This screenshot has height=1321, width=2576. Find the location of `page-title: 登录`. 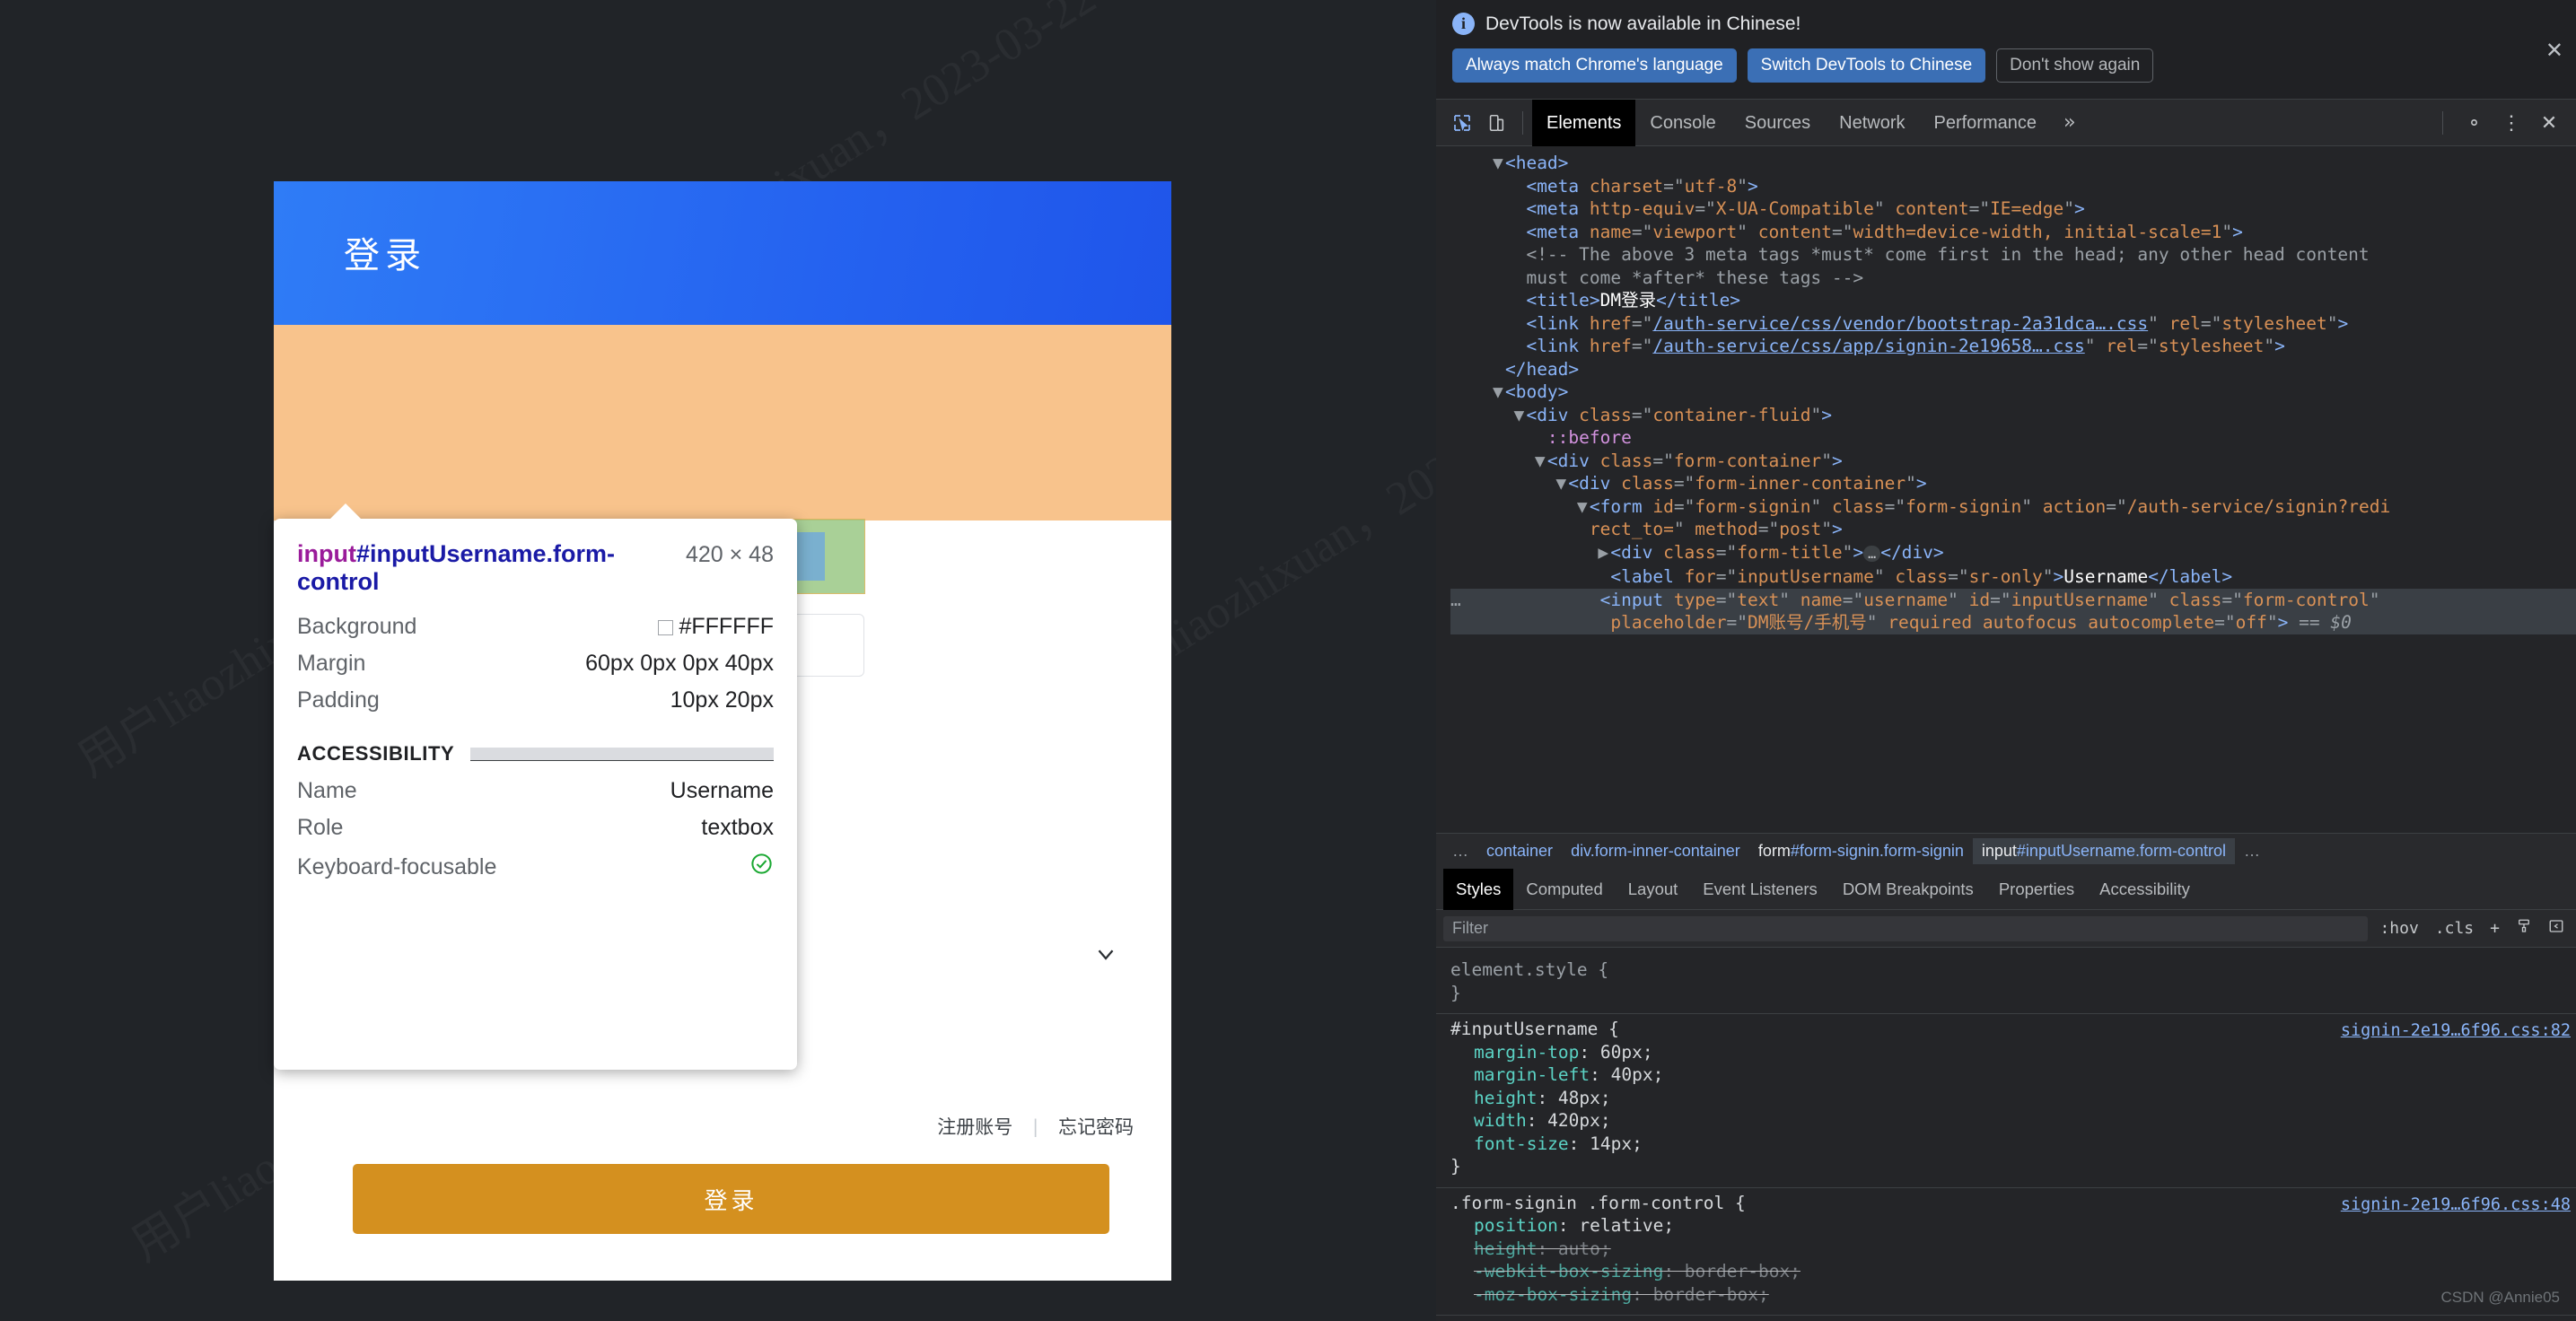

page-title: 登录 is located at coordinates (385, 255).